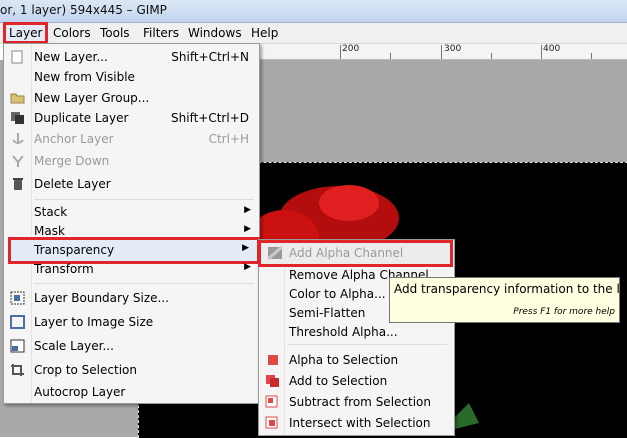 This screenshot has width=627, height=438. I want to click on ruler-label: 300, so click(453, 49).